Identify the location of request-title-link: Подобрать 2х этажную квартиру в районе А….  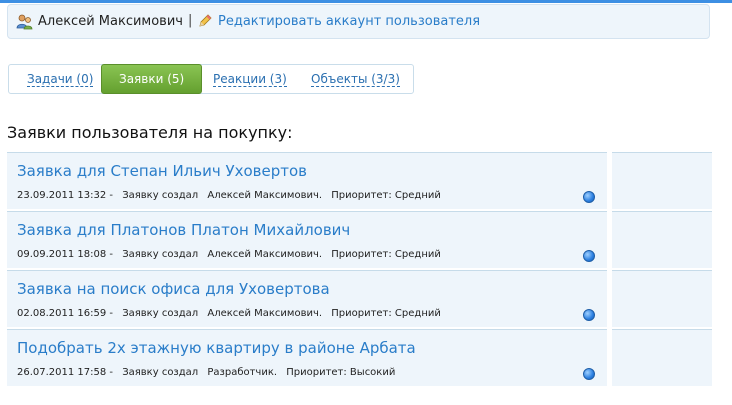
(216, 348).